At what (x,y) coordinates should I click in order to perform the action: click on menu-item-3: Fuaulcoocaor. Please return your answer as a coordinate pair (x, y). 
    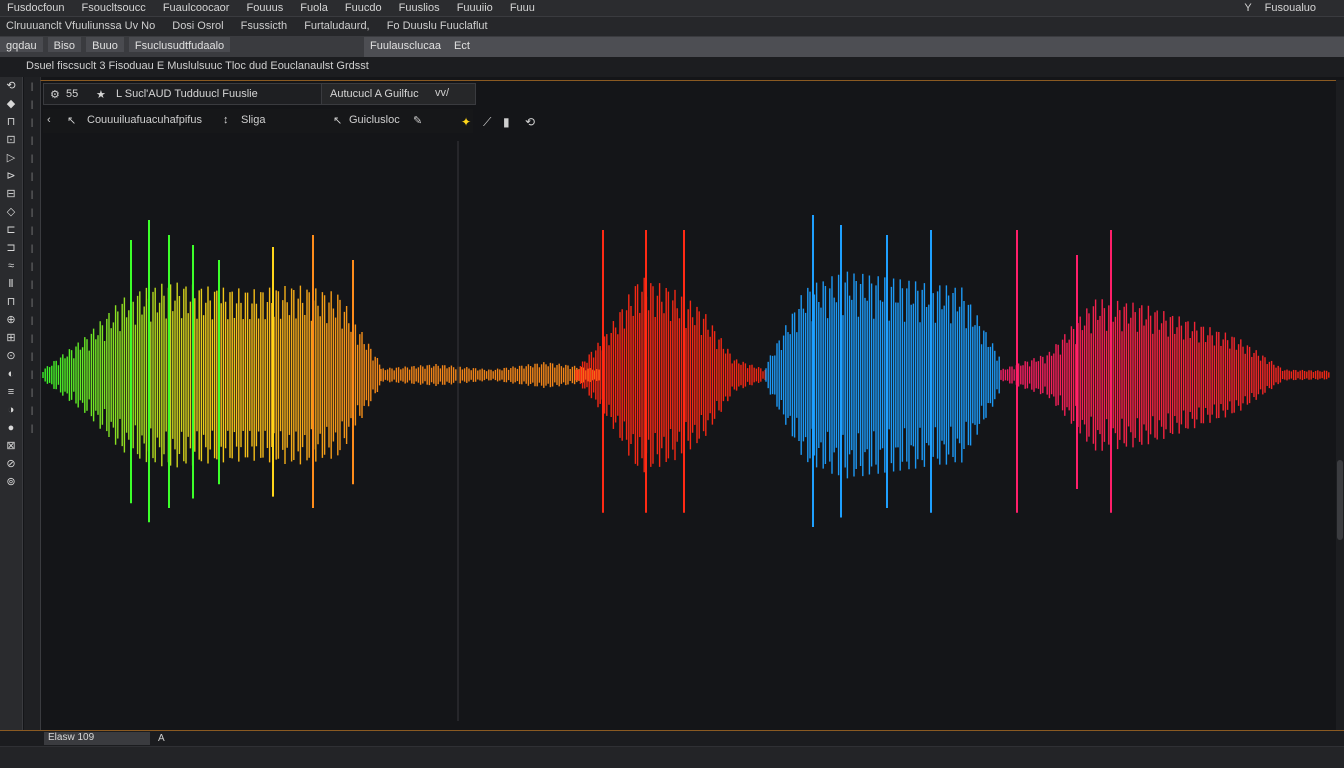
    Looking at the image, I should click on (196, 7).